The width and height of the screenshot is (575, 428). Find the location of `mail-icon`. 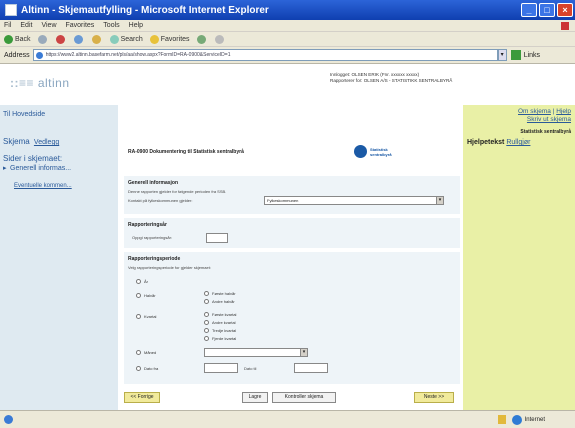

mail-icon is located at coordinates (219, 39).